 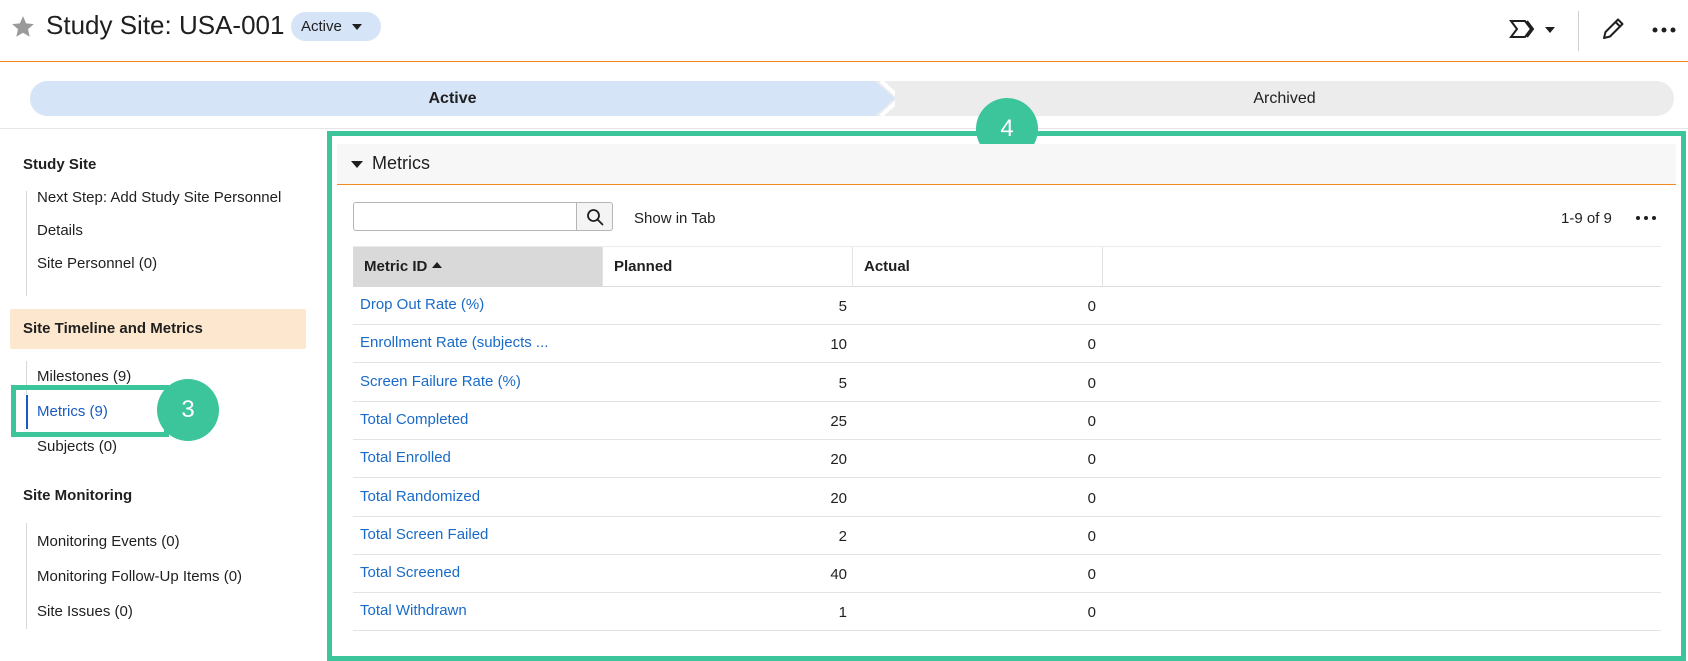 I want to click on search-button, so click(x=595, y=216).